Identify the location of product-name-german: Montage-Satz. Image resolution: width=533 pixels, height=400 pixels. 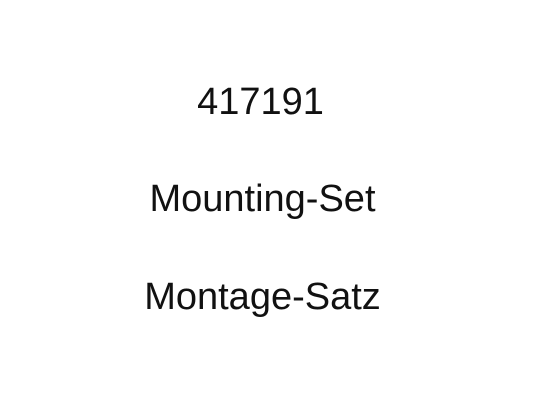
(262, 297).